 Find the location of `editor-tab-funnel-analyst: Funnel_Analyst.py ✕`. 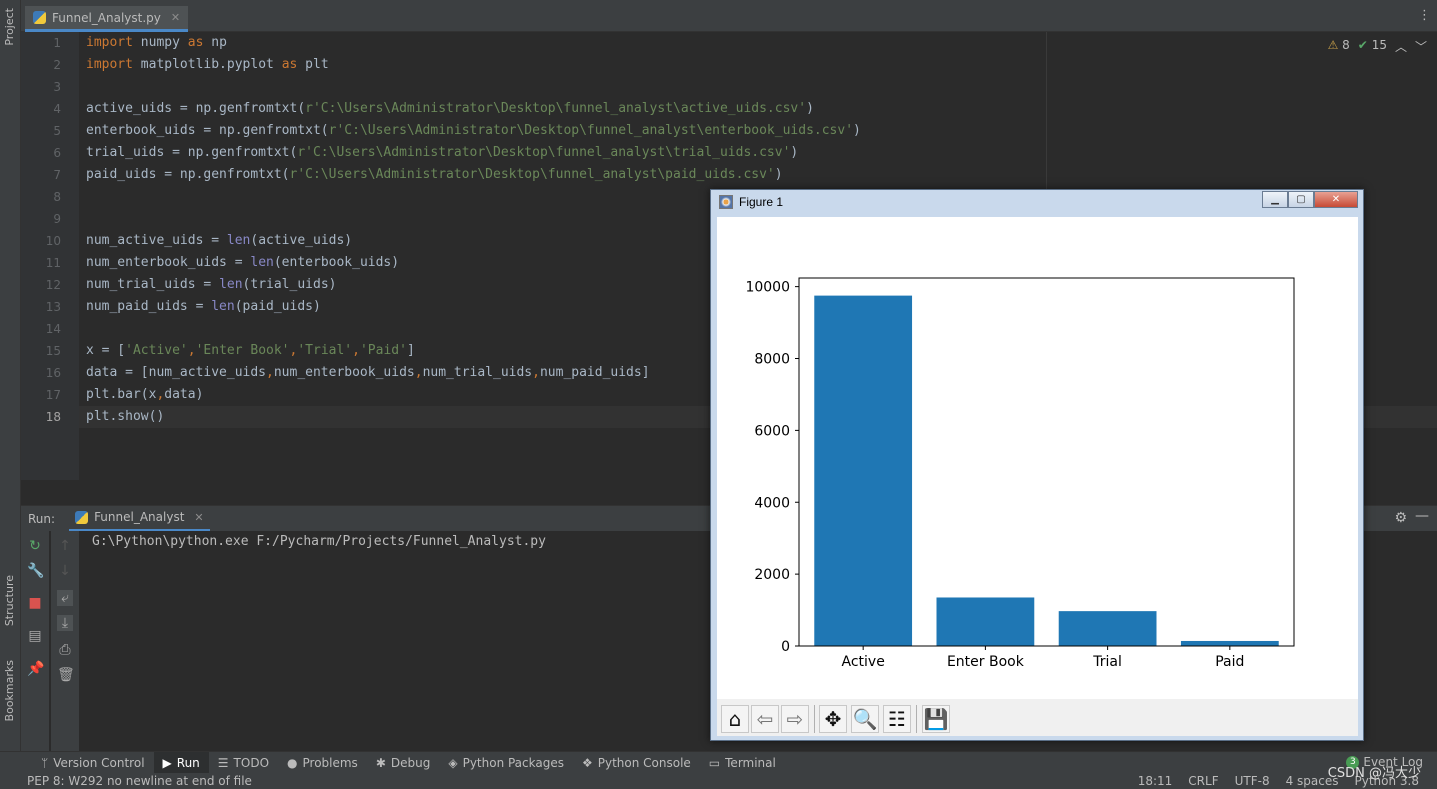

editor-tab-funnel-analyst: Funnel_Analyst.py ✕ is located at coordinates (107, 19).